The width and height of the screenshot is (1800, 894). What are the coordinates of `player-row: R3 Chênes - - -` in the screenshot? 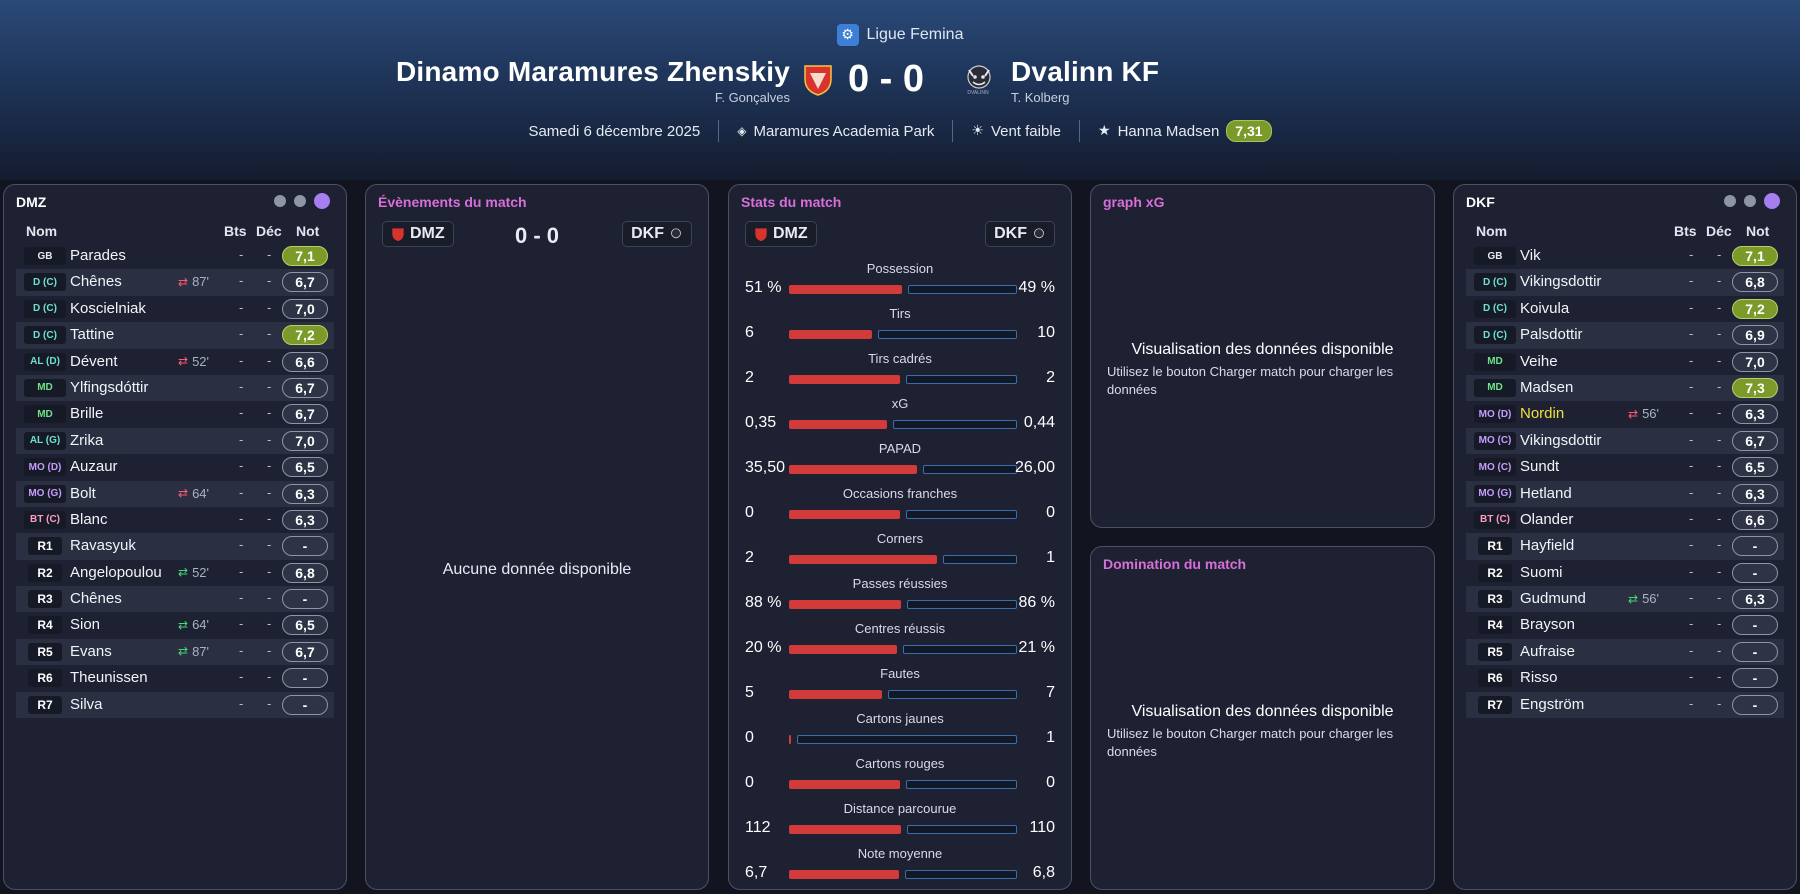 It's located at (175, 599).